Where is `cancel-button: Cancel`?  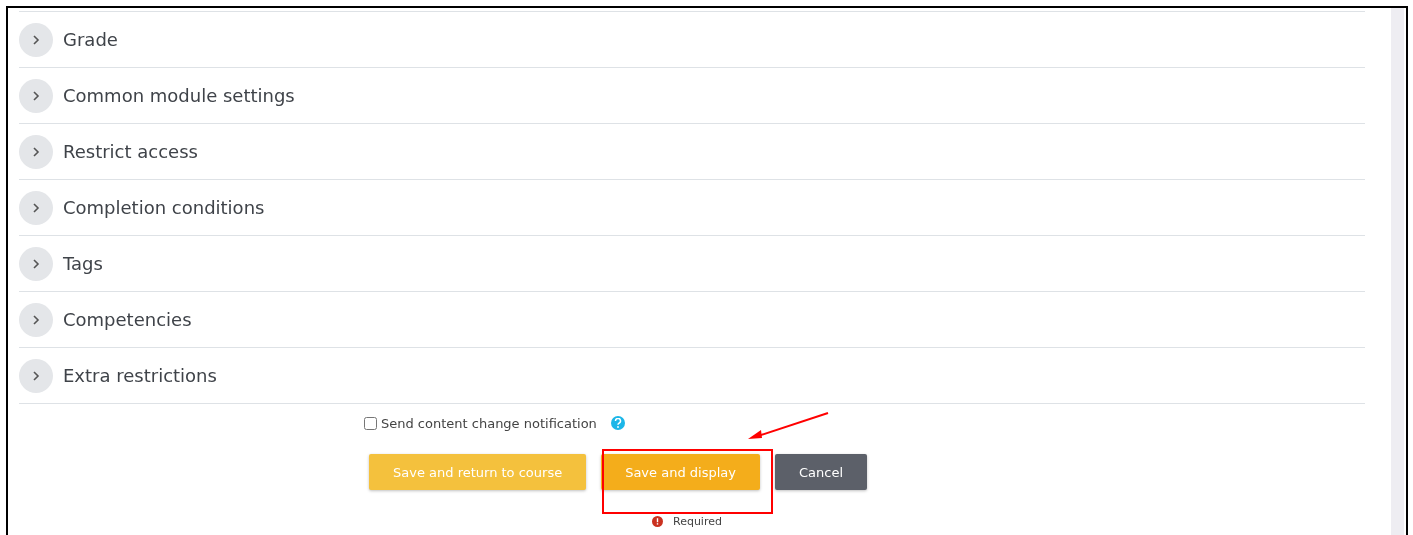
cancel-button: Cancel is located at coordinates (820, 472).